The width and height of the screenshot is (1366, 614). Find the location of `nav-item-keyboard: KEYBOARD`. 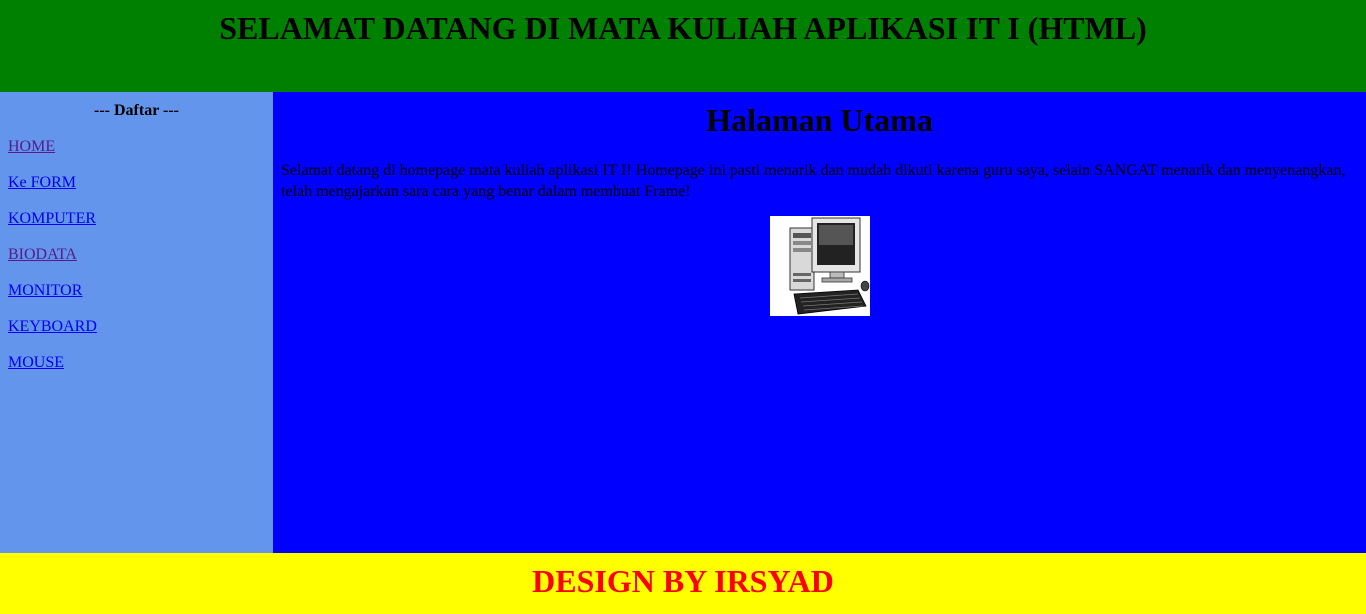

nav-item-keyboard: KEYBOARD is located at coordinates (52, 336).